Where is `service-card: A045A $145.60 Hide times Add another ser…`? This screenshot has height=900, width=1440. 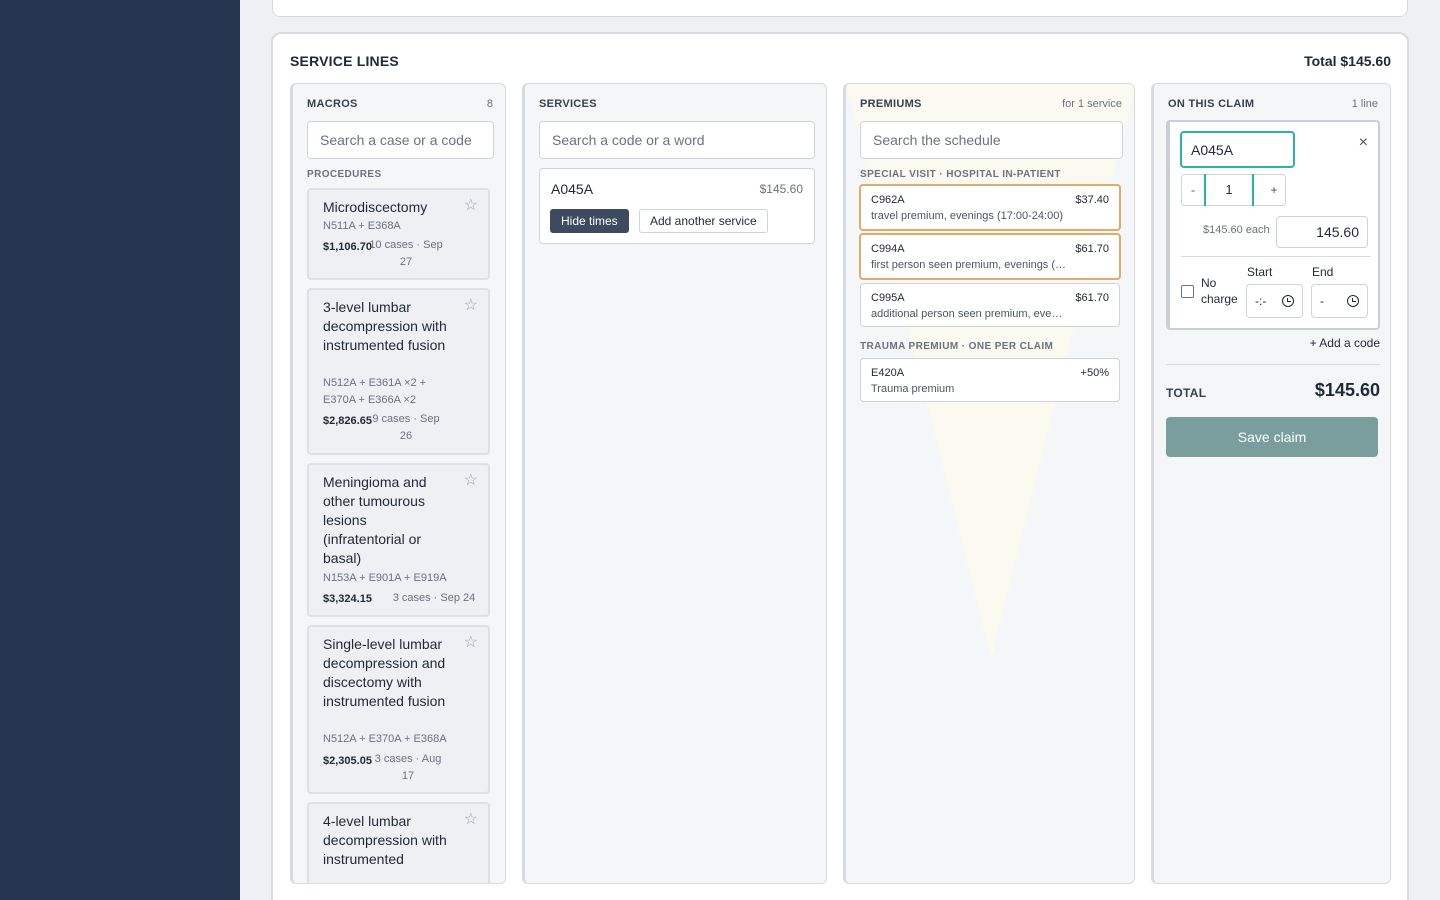 service-card: A045A $145.60 Hide times Add another ser… is located at coordinates (677, 206).